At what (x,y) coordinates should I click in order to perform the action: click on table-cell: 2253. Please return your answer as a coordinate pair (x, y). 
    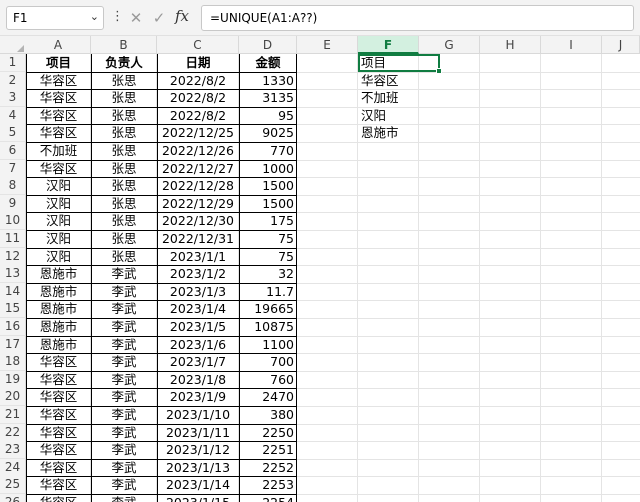
    Looking at the image, I should click on (268, 484).